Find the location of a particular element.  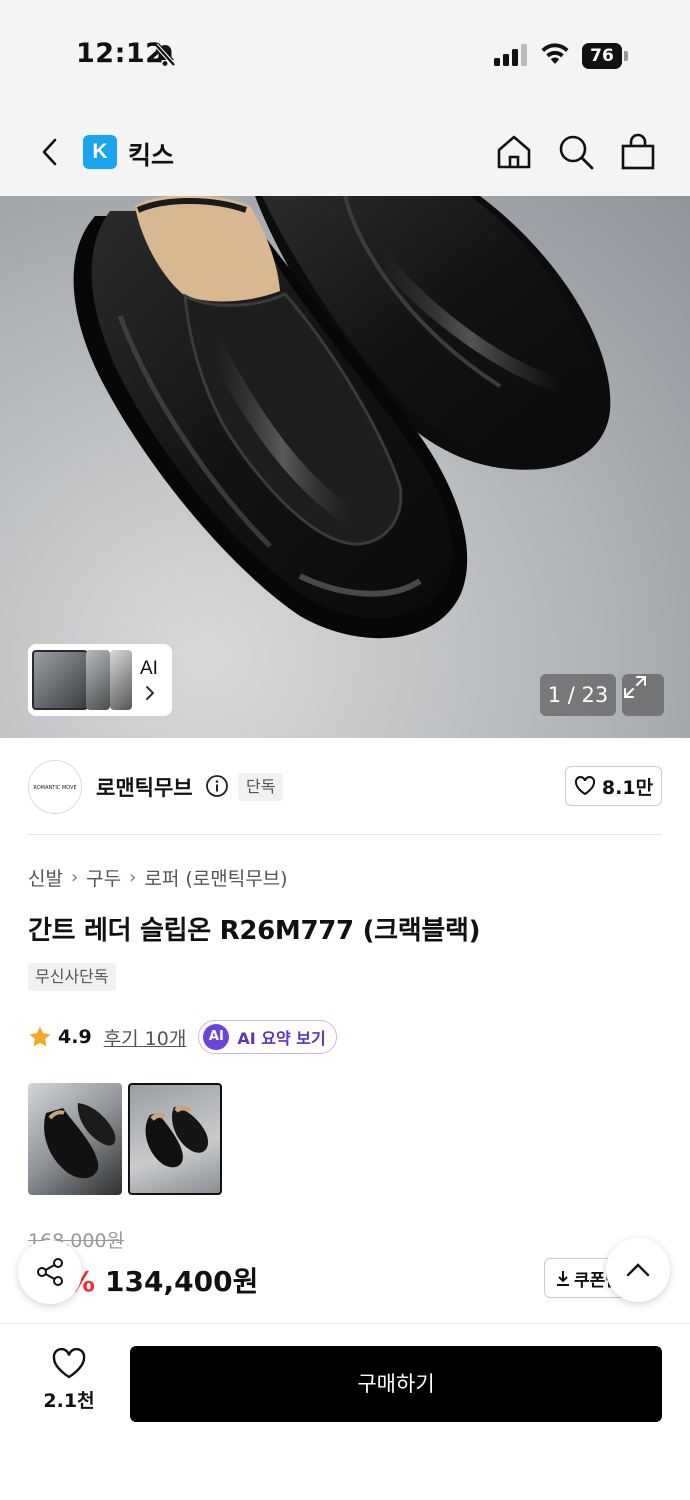

rating-row: 4.9 후기 10개 AI AI 요약 보기 is located at coordinates (182, 1037).